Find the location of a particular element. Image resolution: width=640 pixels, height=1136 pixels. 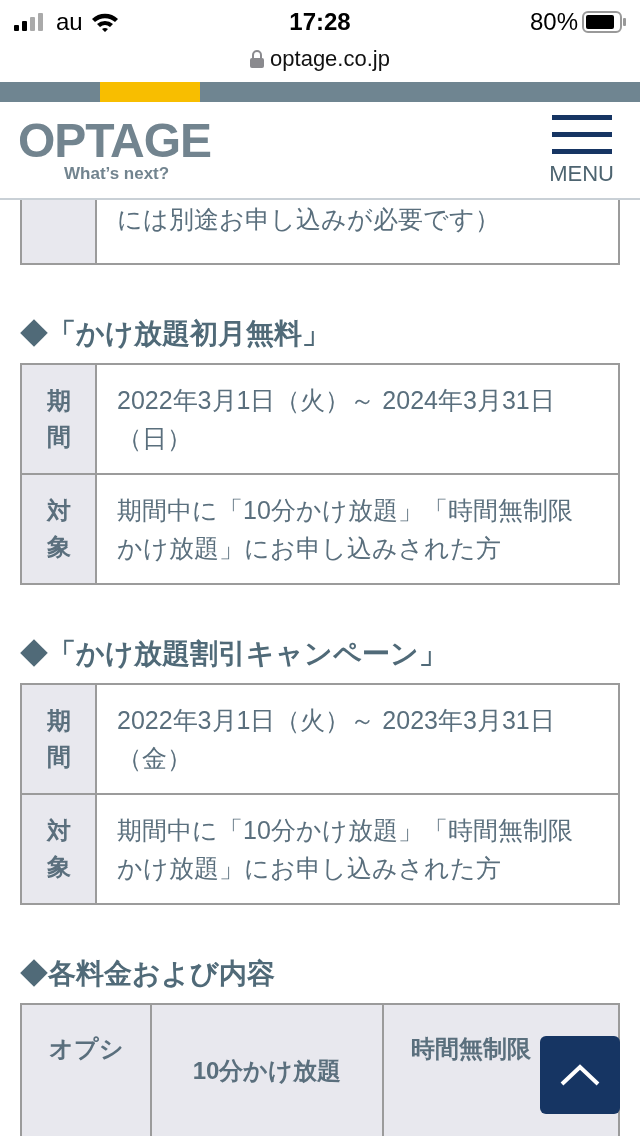

wifi-icon is located at coordinates (104, 22).